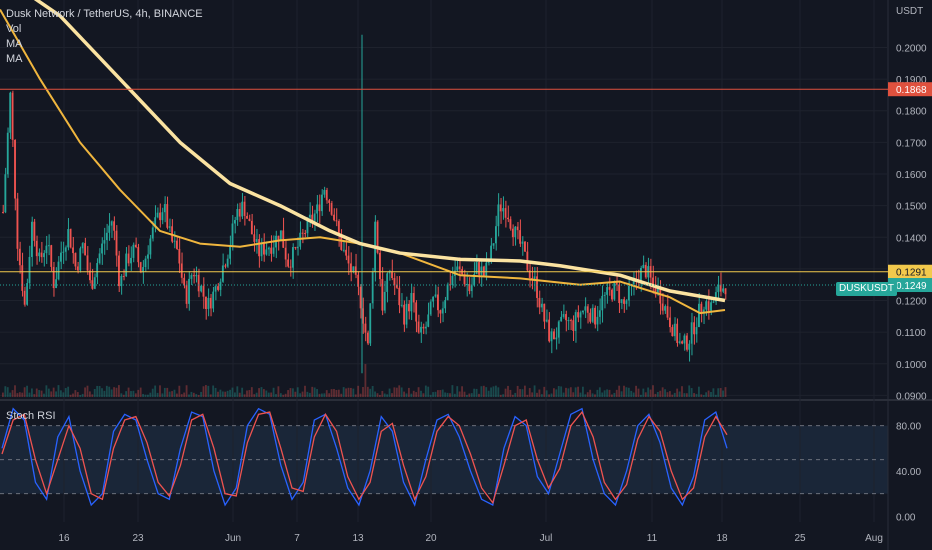  Describe the element at coordinates (138, 538) in the screenshot. I see `time-tick-label: 23` at that location.